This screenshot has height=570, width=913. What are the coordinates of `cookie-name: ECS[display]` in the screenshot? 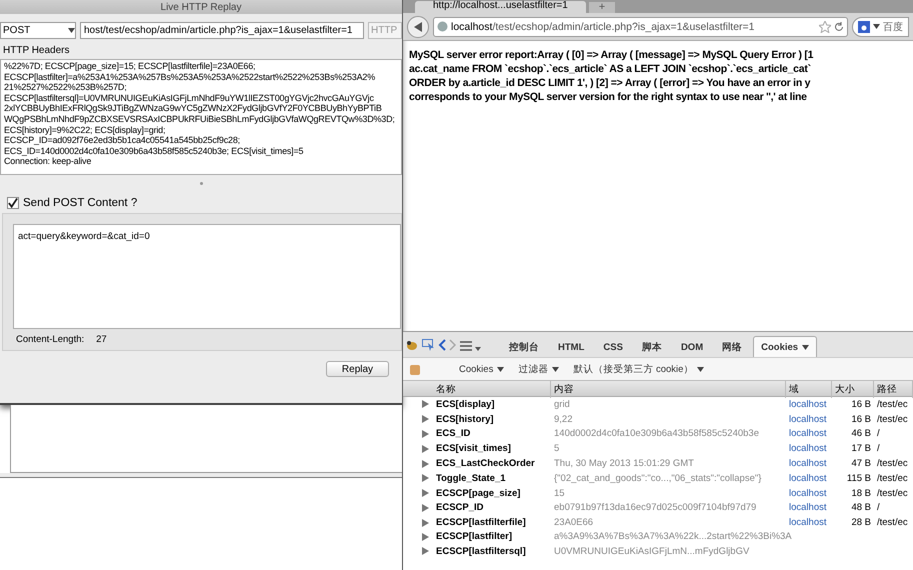 It's located at (465, 404).